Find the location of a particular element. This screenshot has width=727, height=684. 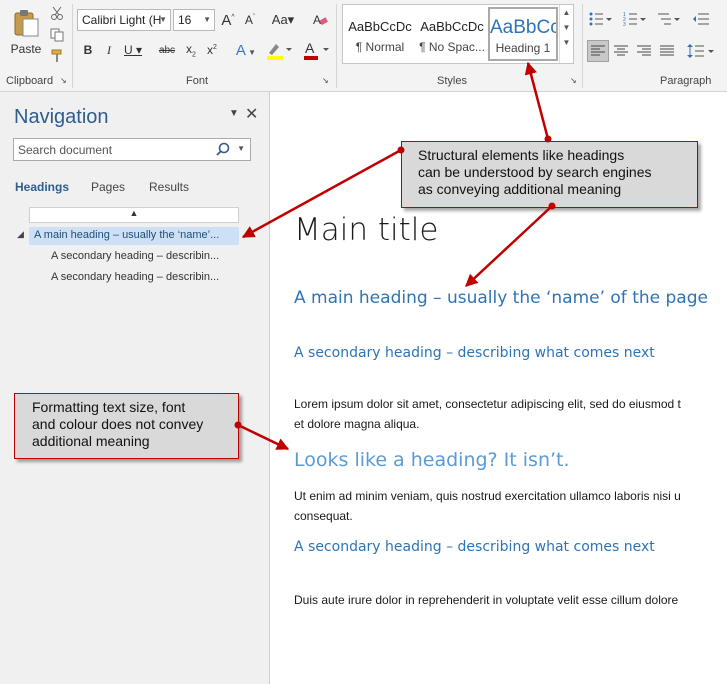

paste-icon is located at coordinates (26, 23).